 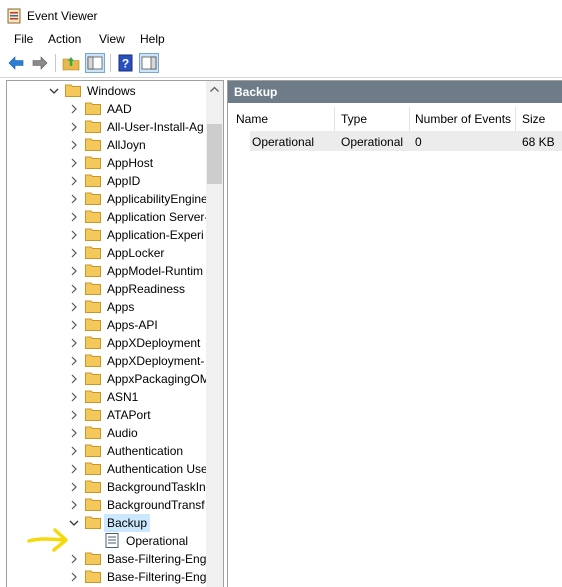 What do you see at coordinates (107, 289) in the screenshot?
I see `tree-item: AppReadiness` at bounding box center [107, 289].